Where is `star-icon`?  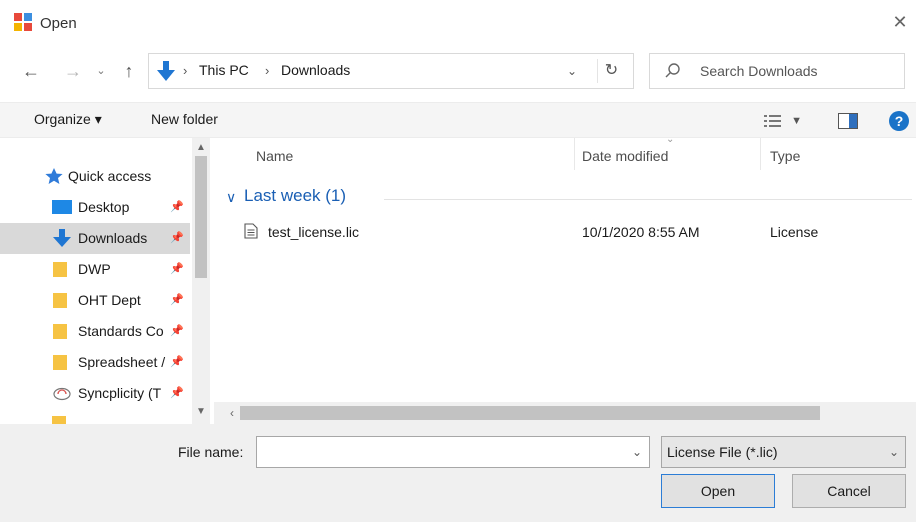 star-icon is located at coordinates (54, 176).